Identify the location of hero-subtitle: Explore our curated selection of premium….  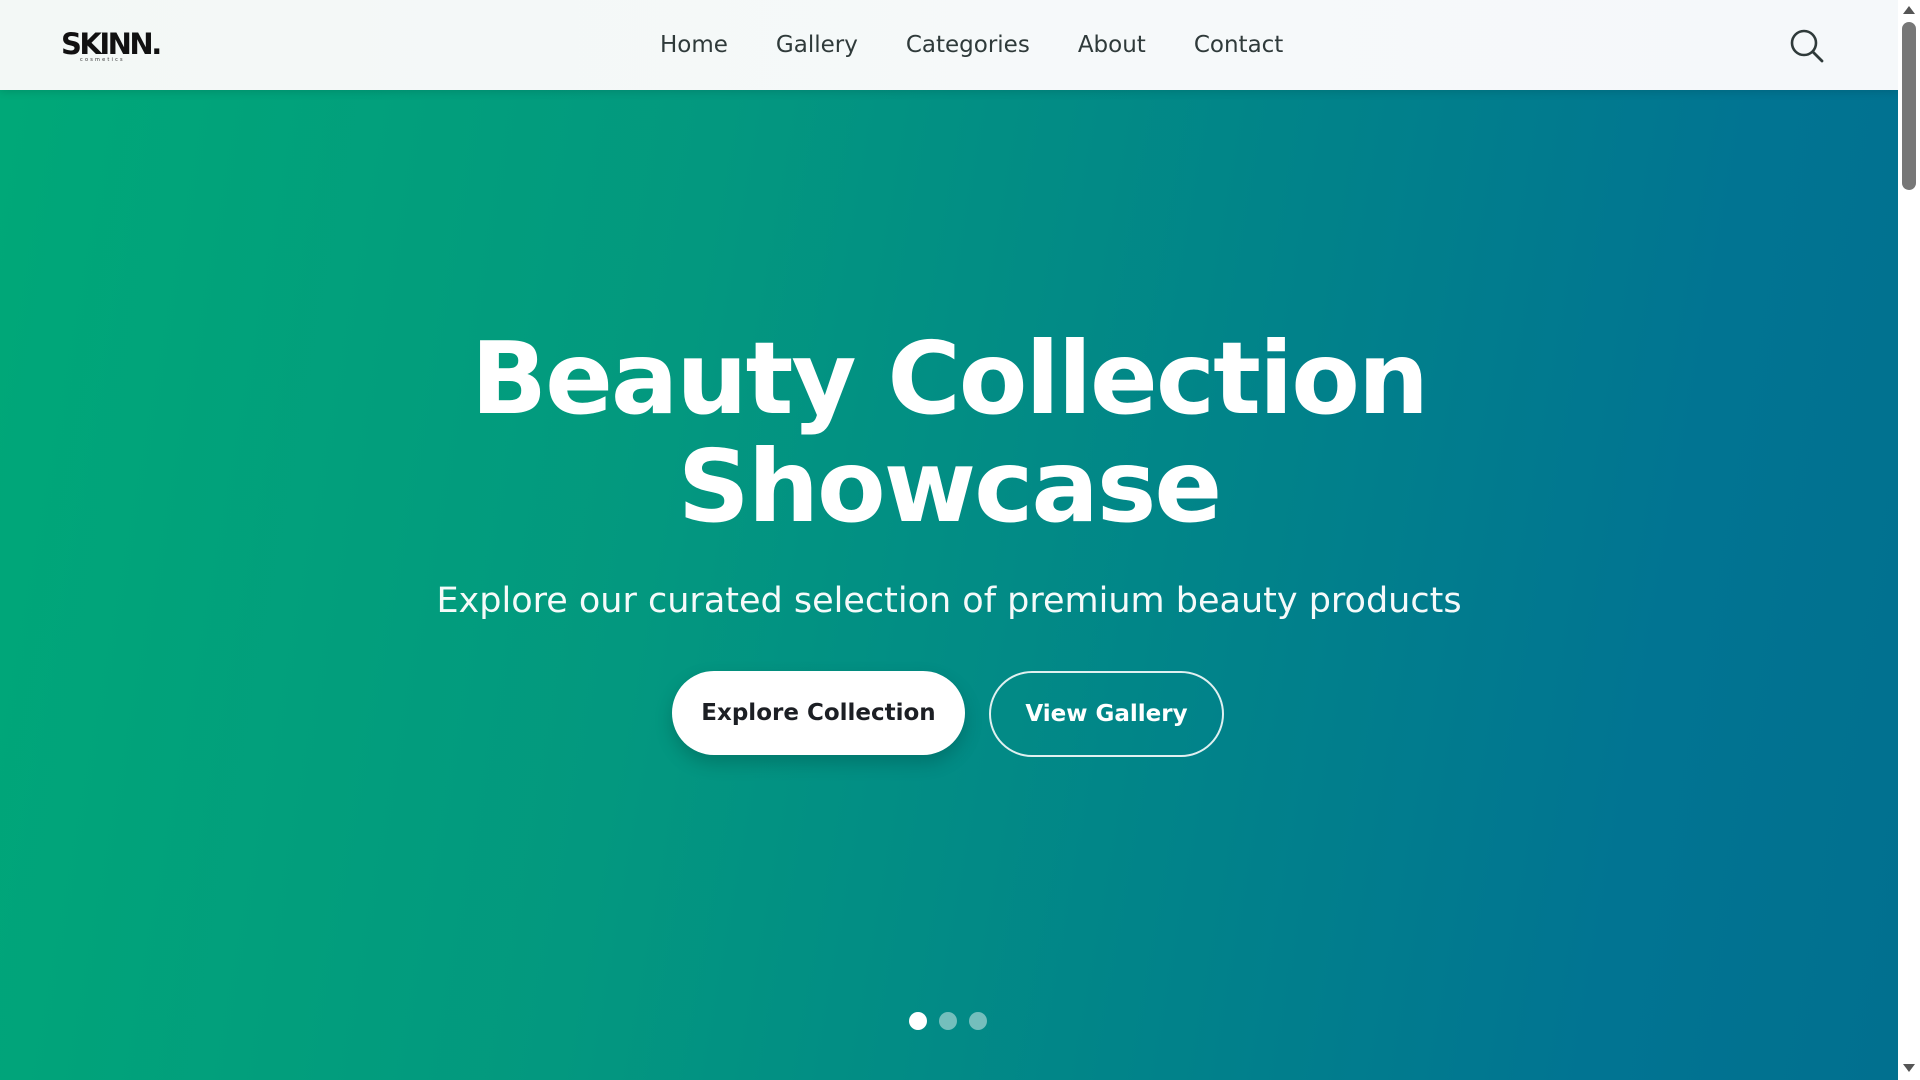
(949, 601).